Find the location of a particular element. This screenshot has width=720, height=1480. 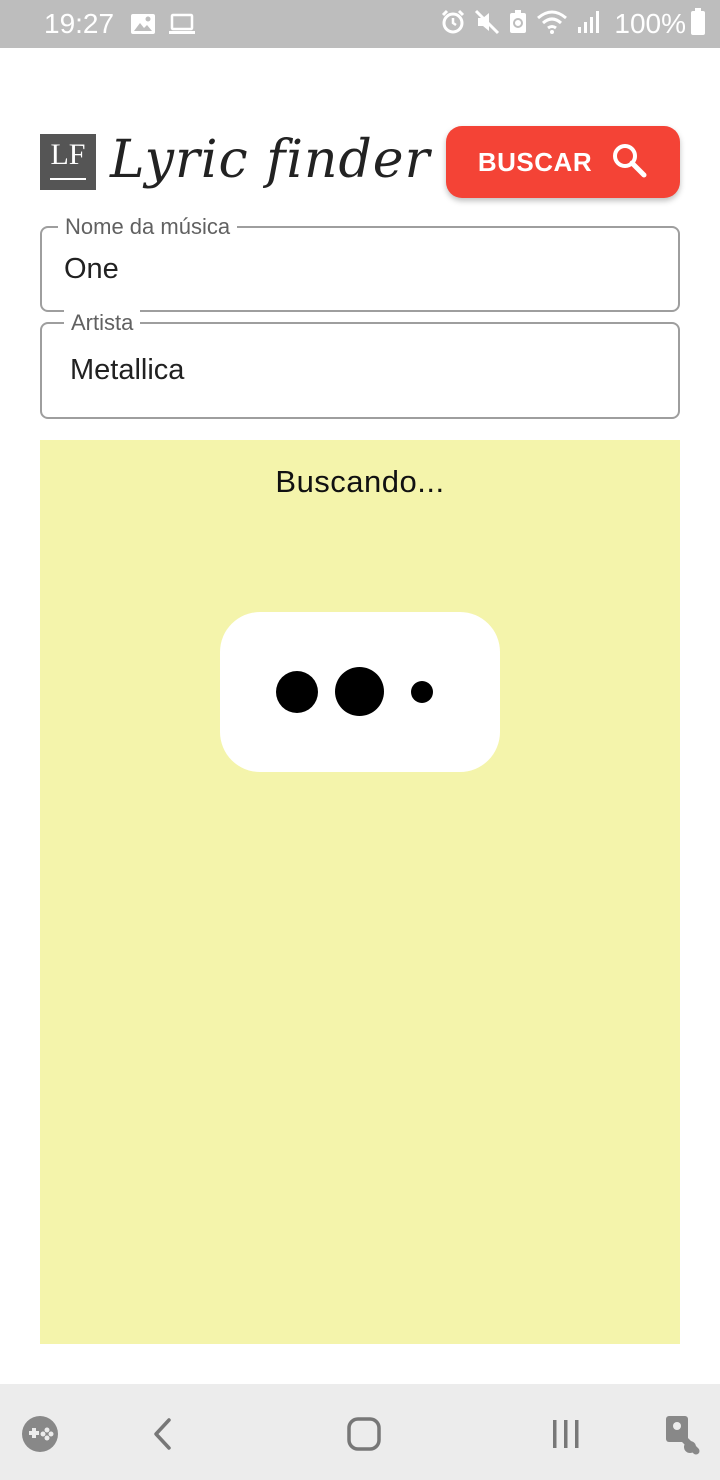

artist-field: Artista Metallica is located at coordinates (360, 364).